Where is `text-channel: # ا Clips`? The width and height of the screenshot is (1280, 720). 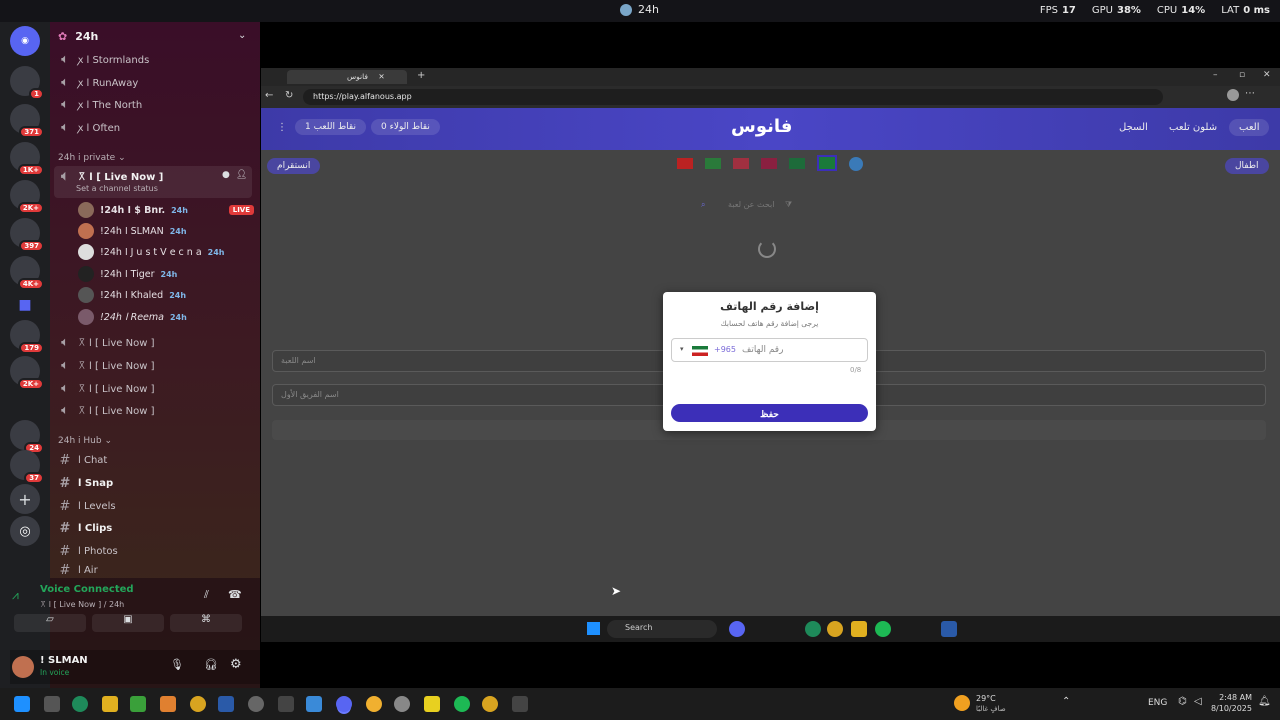
text-channel: # ا Clips is located at coordinates (85, 528).